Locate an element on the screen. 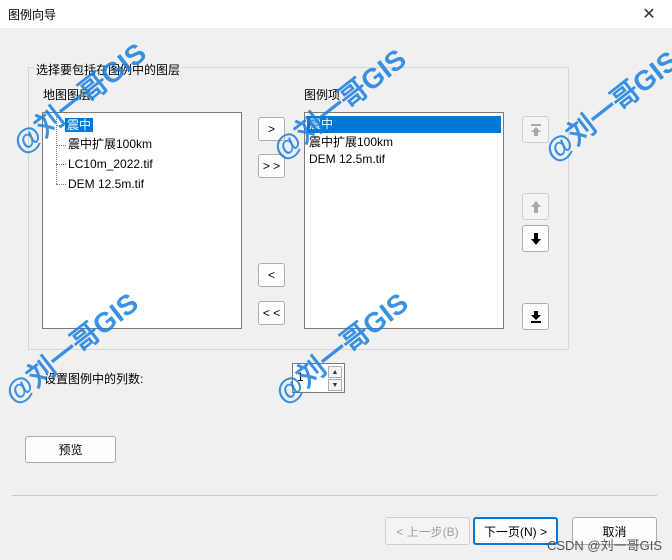 The height and width of the screenshot is (560, 672). move-to-top-button is located at coordinates (535, 129).